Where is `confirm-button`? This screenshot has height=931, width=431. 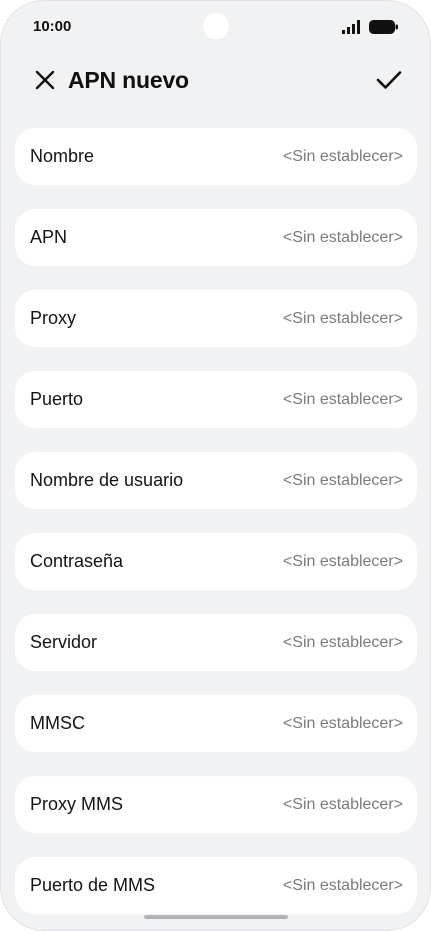 confirm-button is located at coordinates (389, 82).